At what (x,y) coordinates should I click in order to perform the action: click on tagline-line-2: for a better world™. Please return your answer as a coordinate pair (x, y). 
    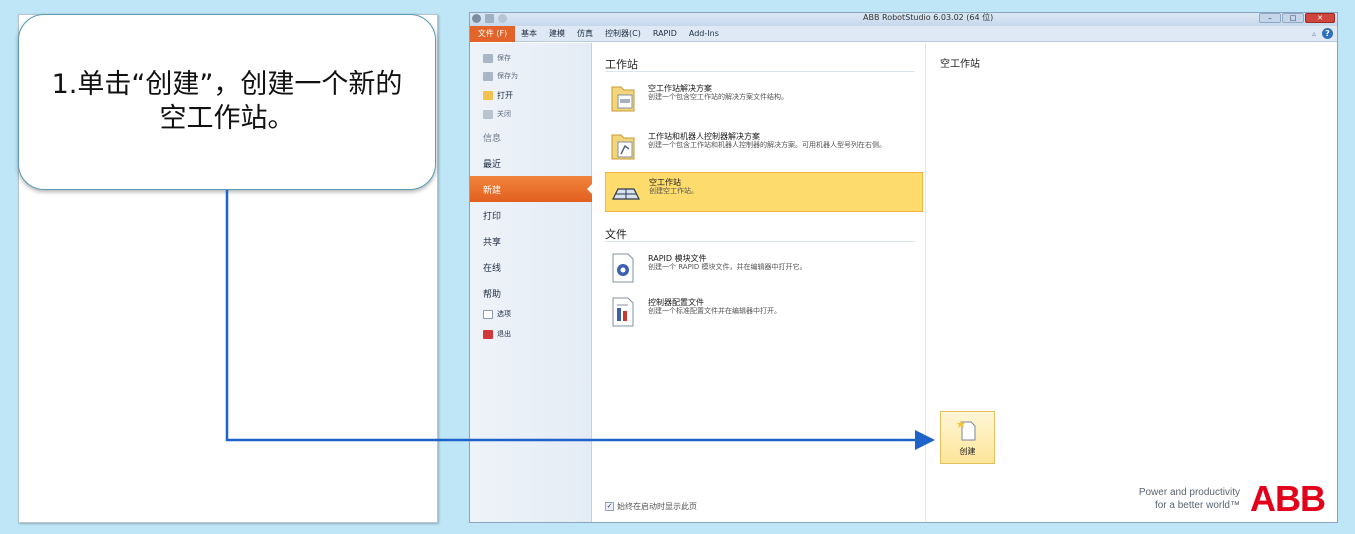
    Looking at the image, I should click on (1197, 505).